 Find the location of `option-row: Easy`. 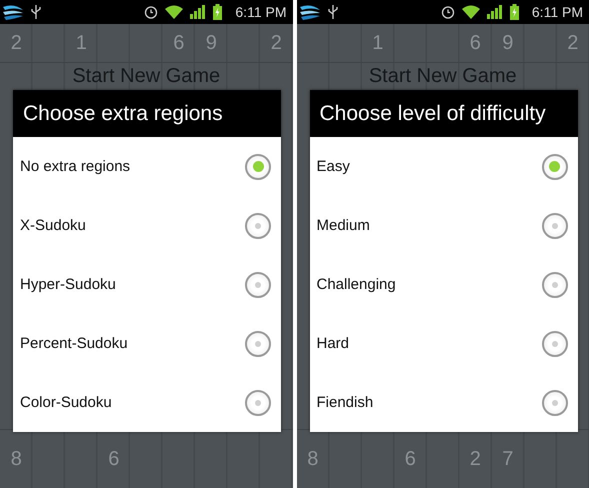

option-row: Easy is located at coordinates (444, 166).